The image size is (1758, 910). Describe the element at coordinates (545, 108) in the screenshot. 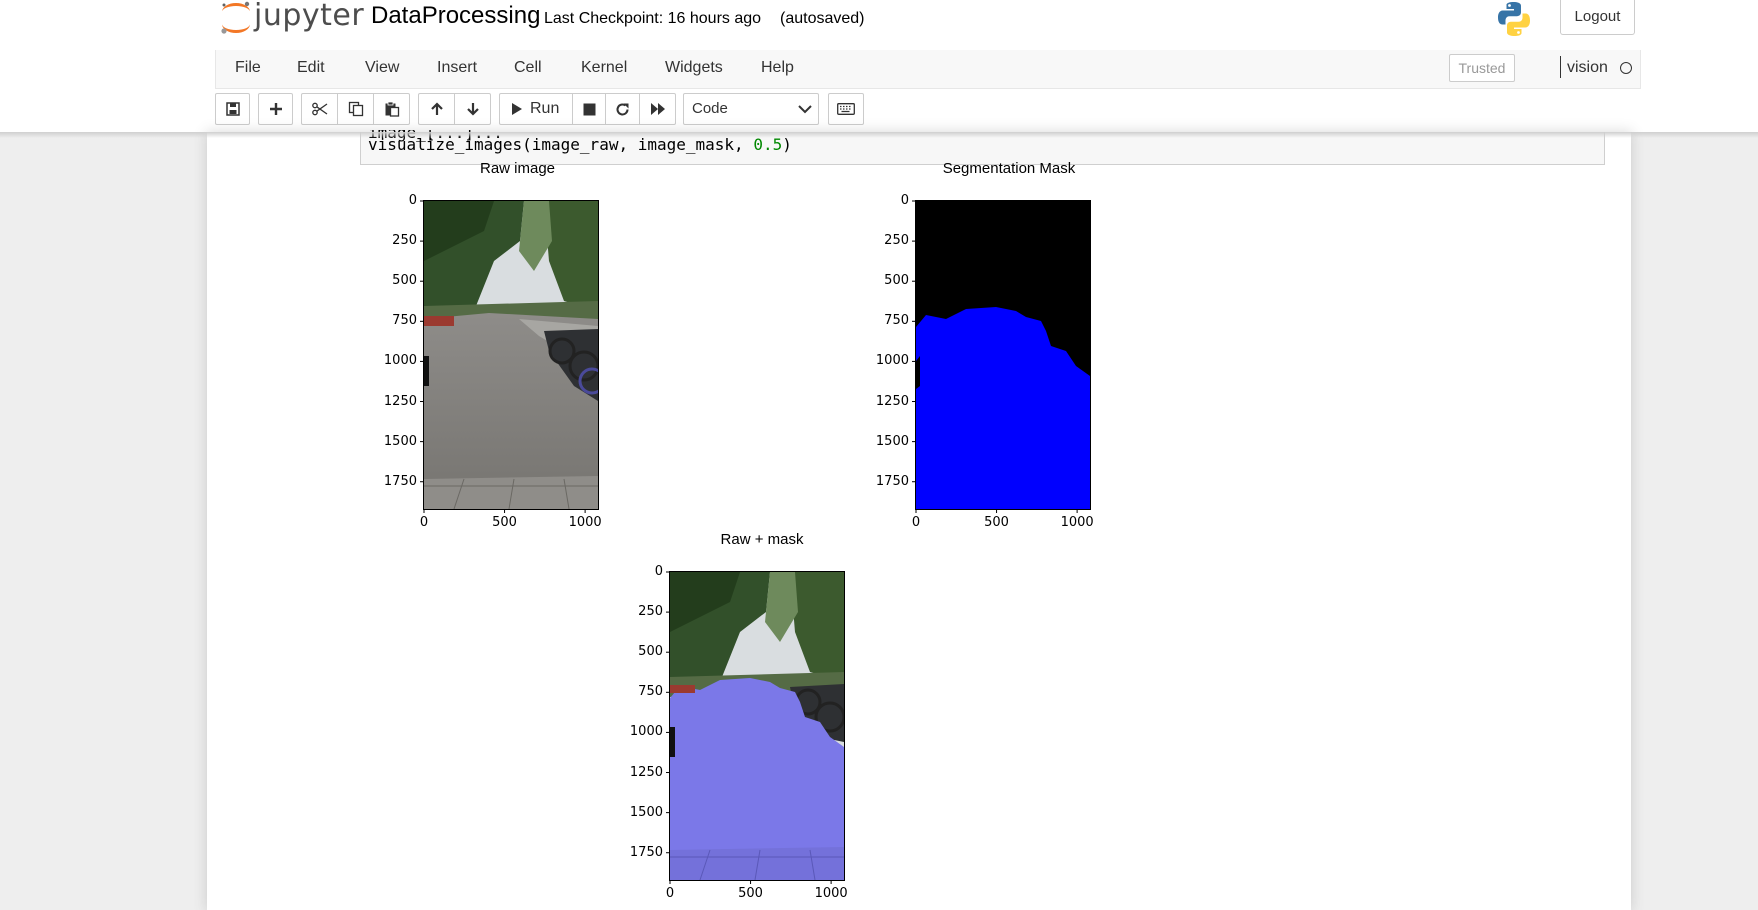

I see `run-label: Run` at that location.